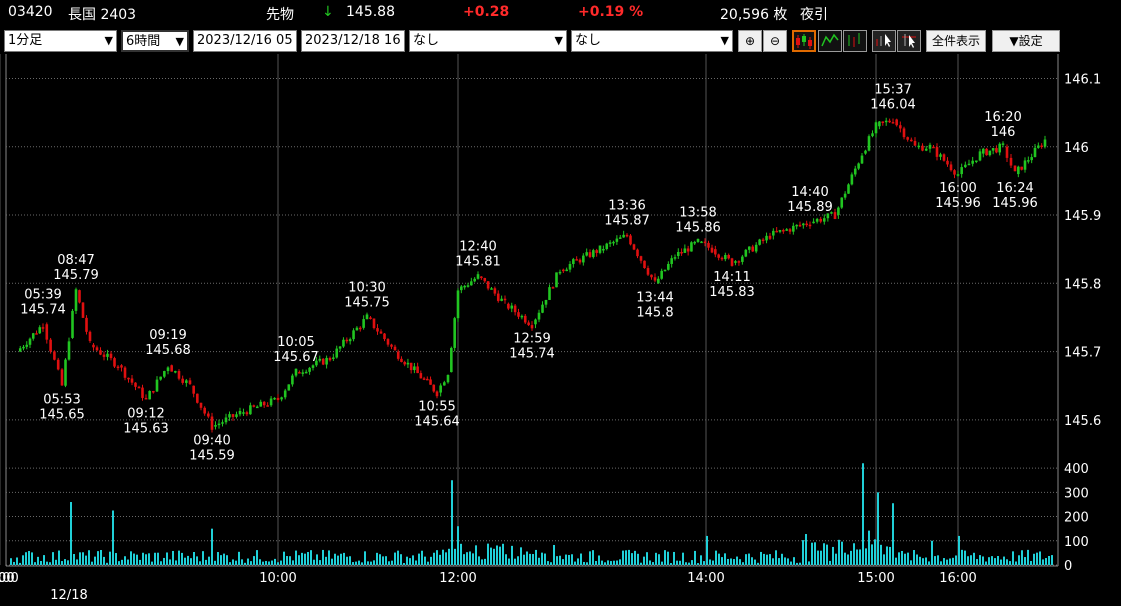 This screenshot has width=1121, height=606. I want to click on zoom-in-button: ⊕, so click(750, 41).